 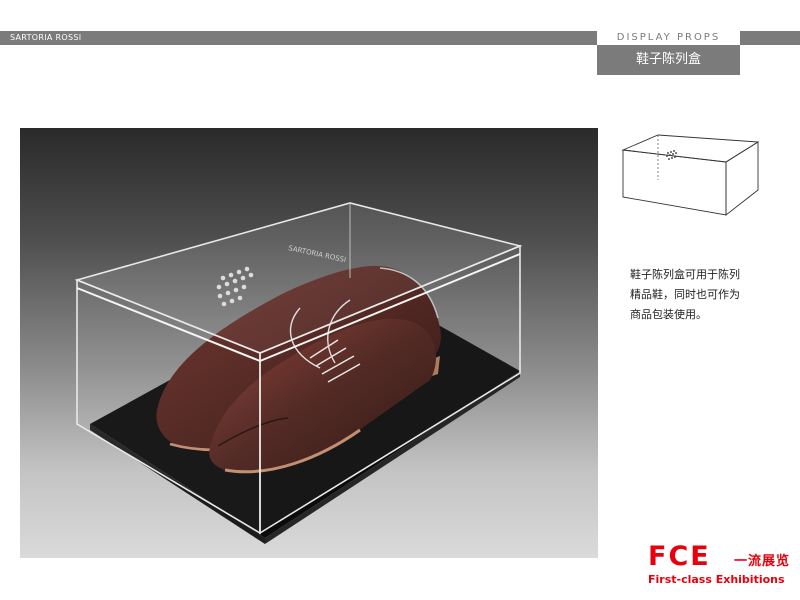 What do you see at coordinates (679, 556) in the screenshot?
I see `logo-mark: FCE` at bounding box center [679, 556].